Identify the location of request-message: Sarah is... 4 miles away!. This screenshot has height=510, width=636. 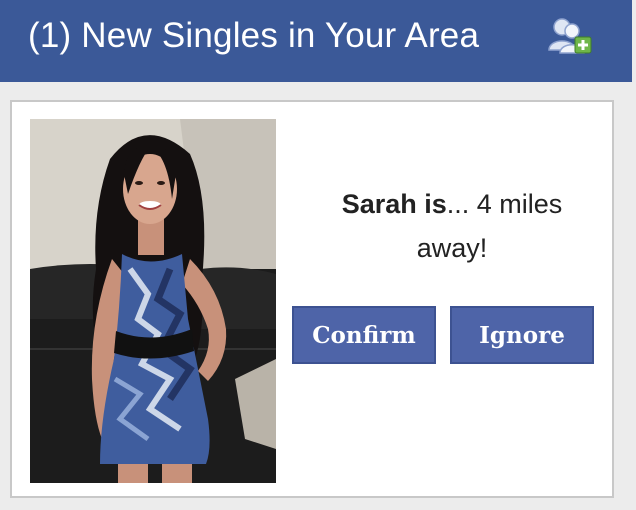
(452, 226).